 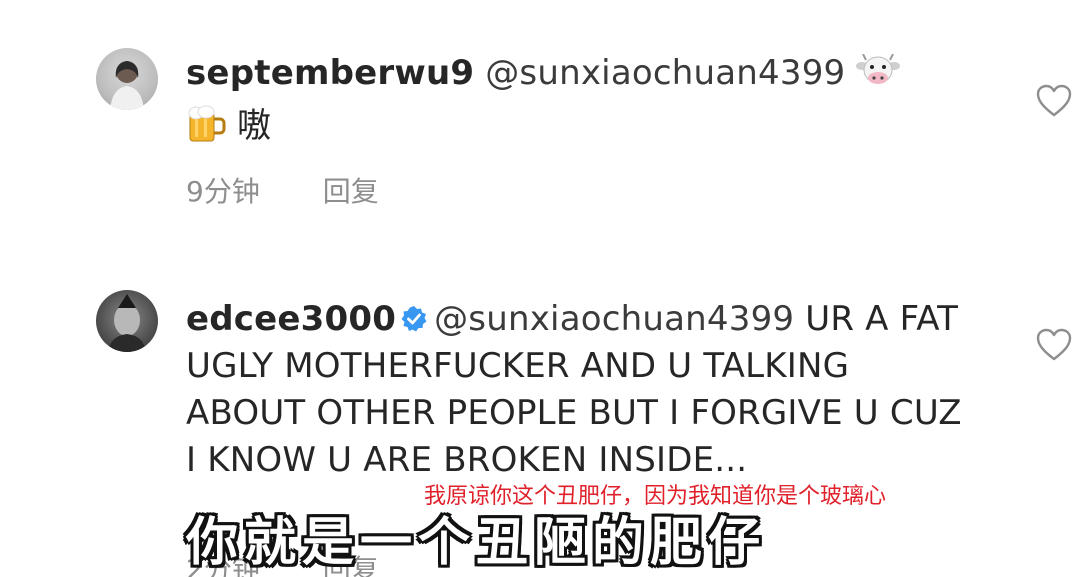 I want to click on comment-text: septemberwu9 @sunxiaochuan4399 嗷, so click(x=581, y=103).